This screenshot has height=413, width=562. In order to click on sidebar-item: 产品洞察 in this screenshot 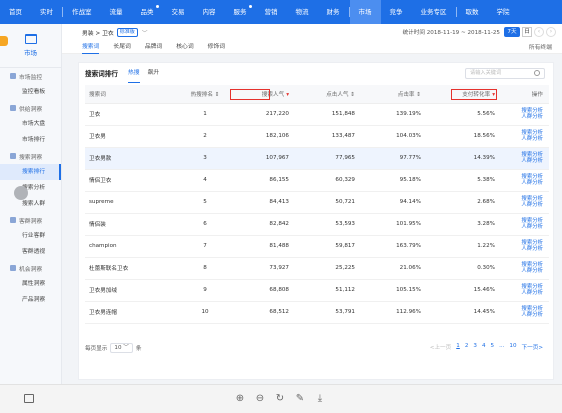, I will do `click(30, 300)`.